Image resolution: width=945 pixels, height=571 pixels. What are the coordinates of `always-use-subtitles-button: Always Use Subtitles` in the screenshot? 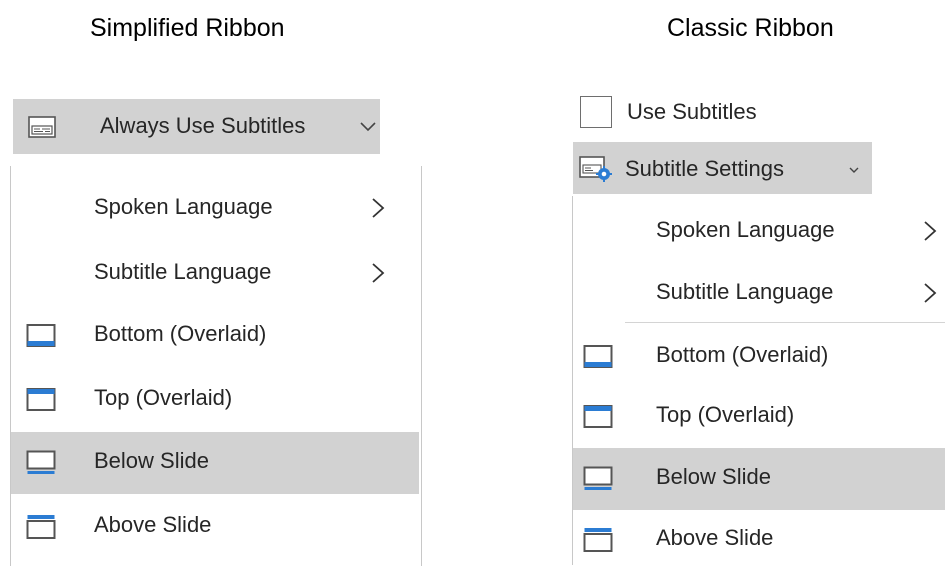 It's located at (196, 126).